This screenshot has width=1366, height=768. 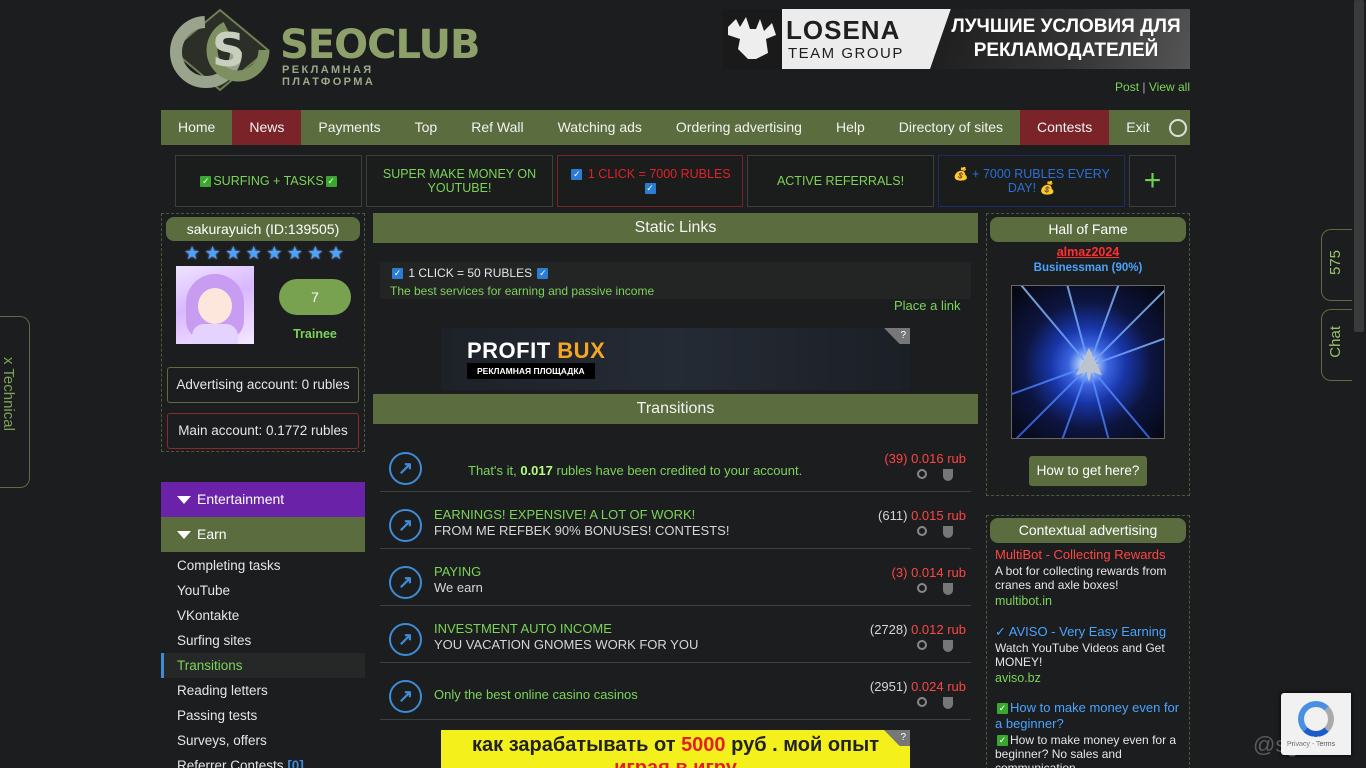 I want to click on technical-tab-label: x Technical, so click(x=8, y=394).